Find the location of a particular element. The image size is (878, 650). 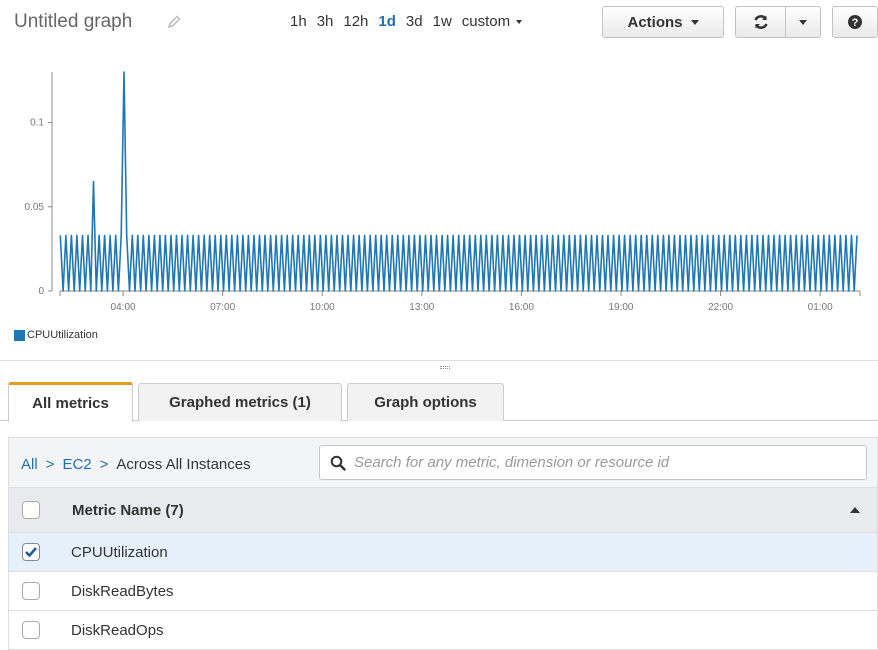

breadcrumb-all: All is located at coordinates (29, 464).